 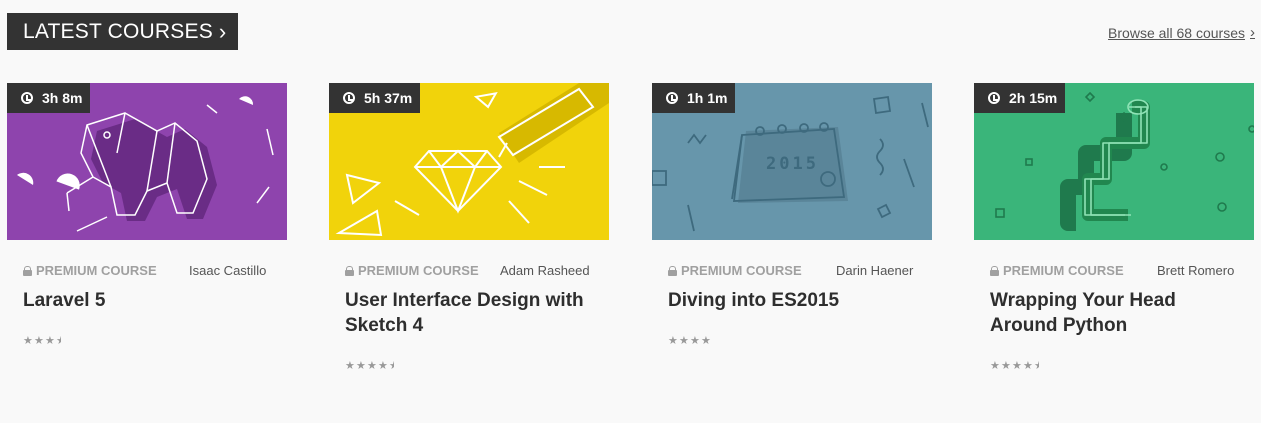 I want to click on course-title: Wrapping Your Head Around Python, so click(x=1117, y=313).